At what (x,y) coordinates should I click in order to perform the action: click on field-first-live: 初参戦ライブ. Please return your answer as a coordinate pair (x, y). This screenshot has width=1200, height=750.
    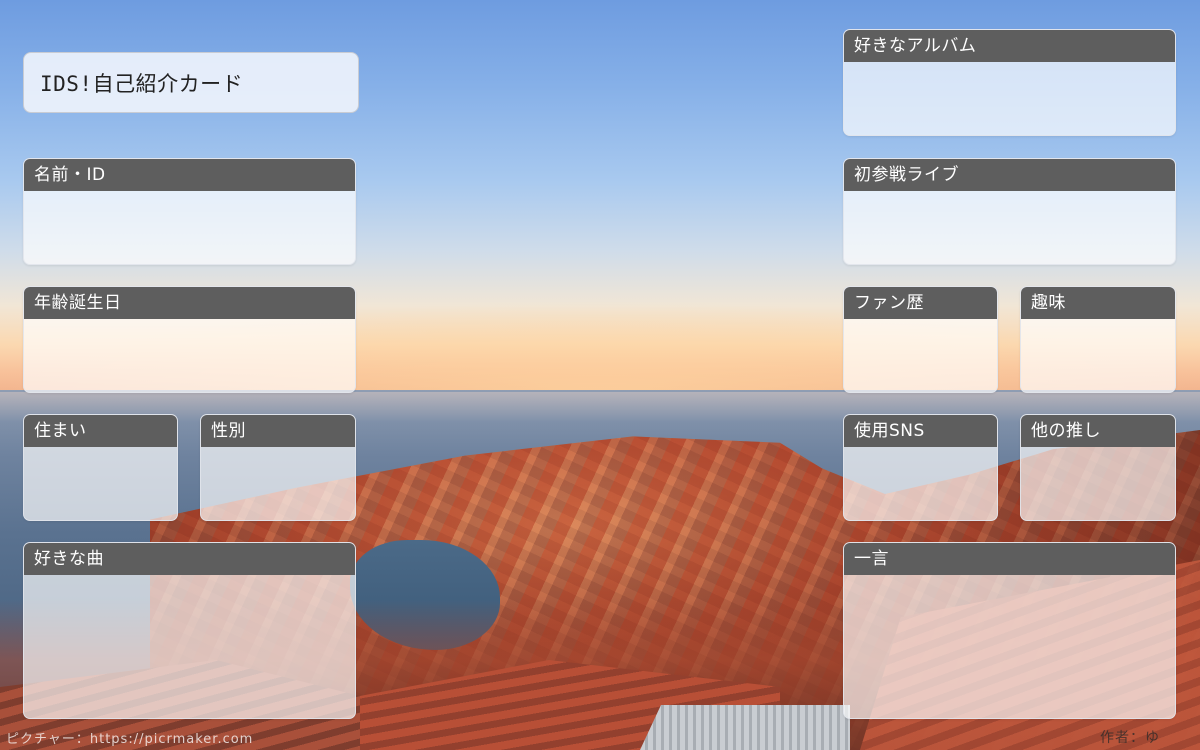
    Looking at the image, I should click on (1009, 211).